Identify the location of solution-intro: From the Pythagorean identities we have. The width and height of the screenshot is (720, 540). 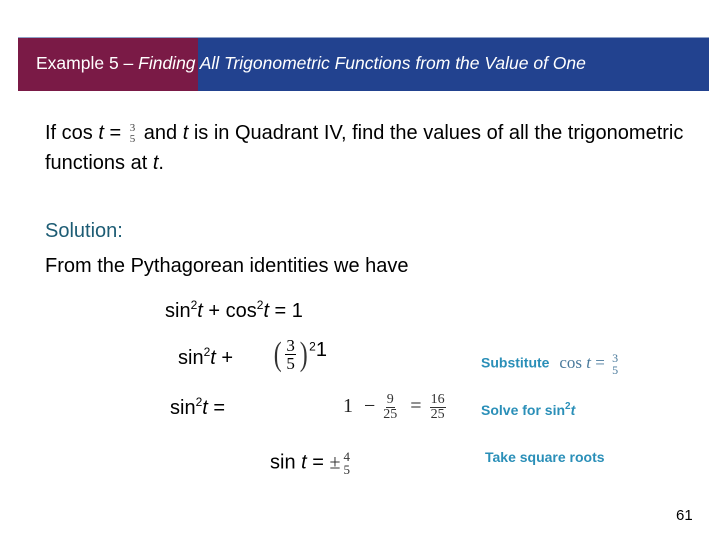
(227, 266).